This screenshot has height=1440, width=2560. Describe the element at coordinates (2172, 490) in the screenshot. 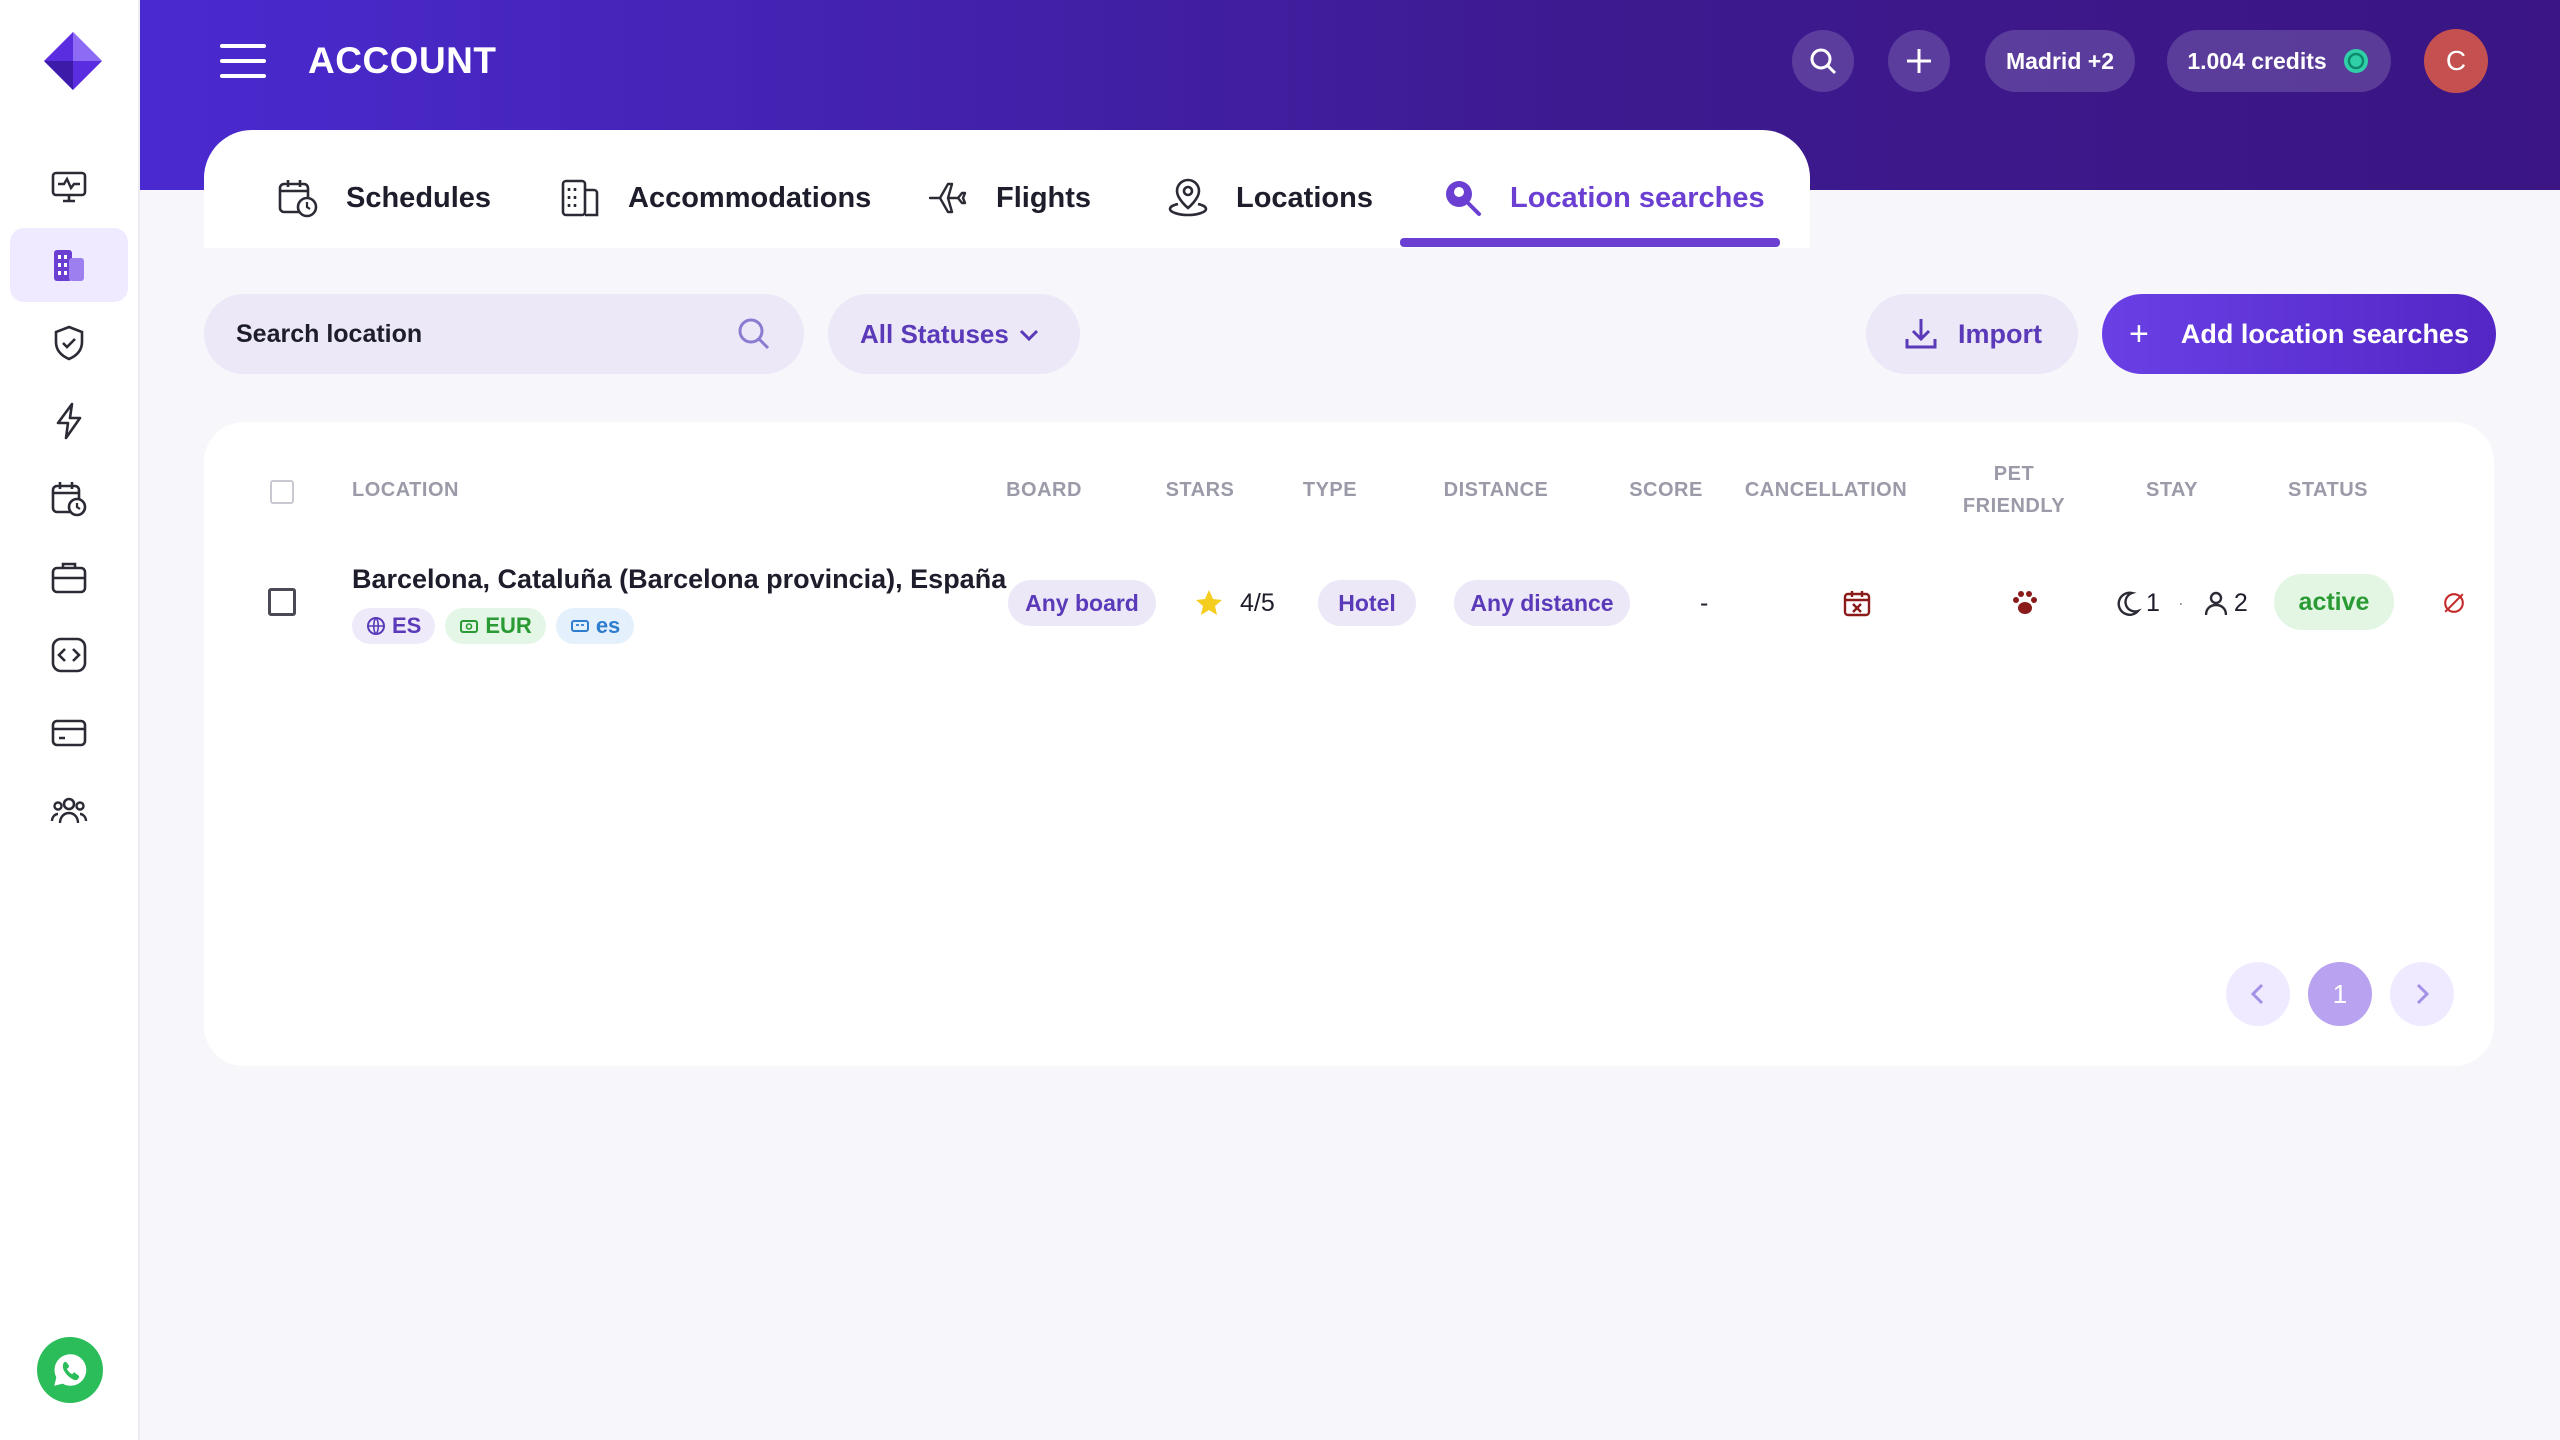

I see `column-header-stay: STAY` at that location.